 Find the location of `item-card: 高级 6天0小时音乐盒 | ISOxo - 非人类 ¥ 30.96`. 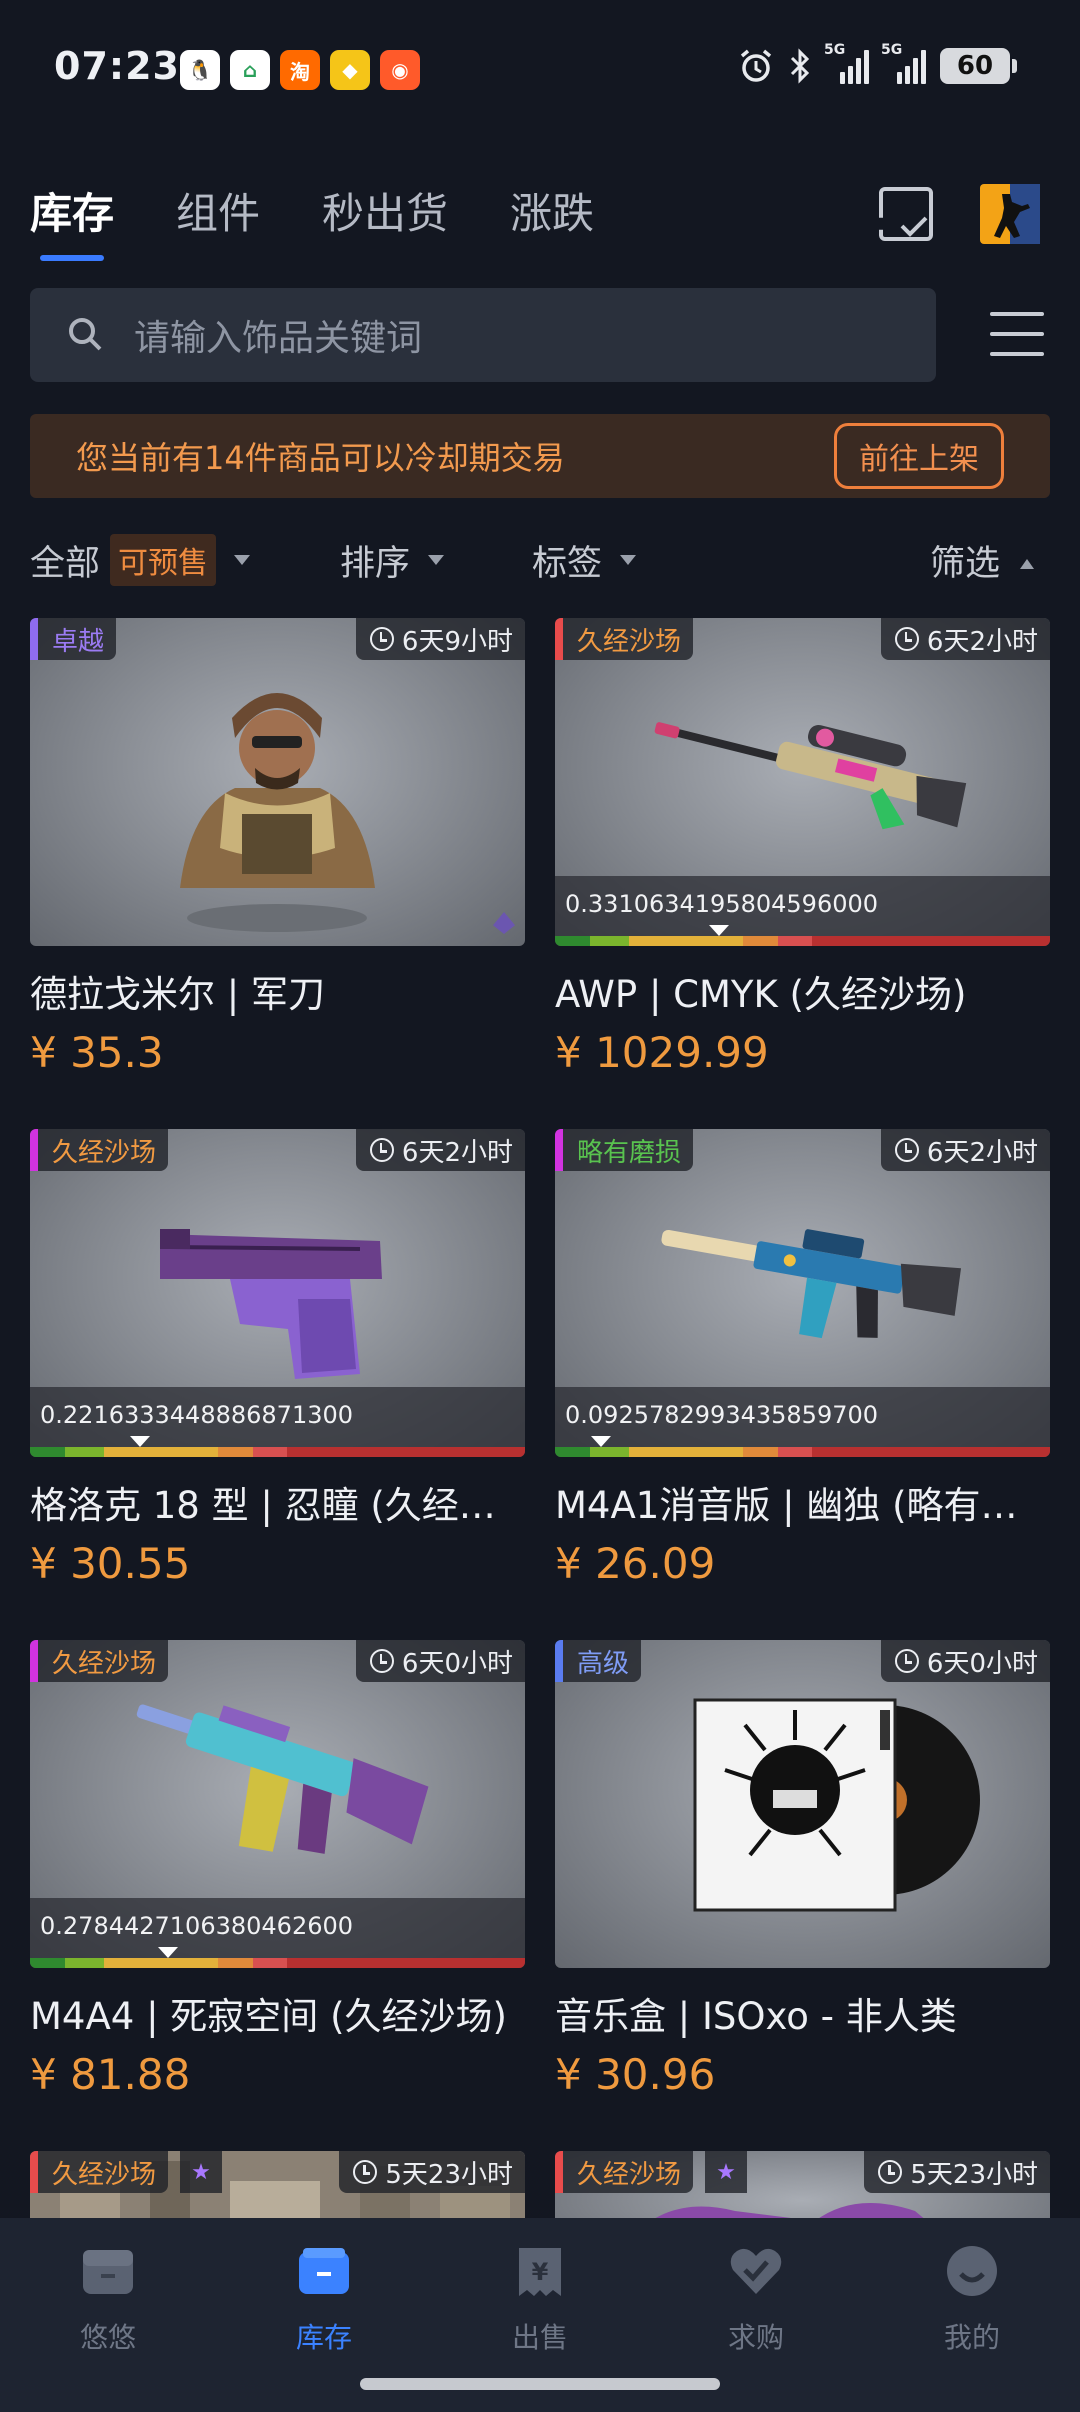

item-card: 高级 6天0小时音乐盒 | ISOxo - 非人类 ¥ 30.96 is located at coordinates (802, 1869).